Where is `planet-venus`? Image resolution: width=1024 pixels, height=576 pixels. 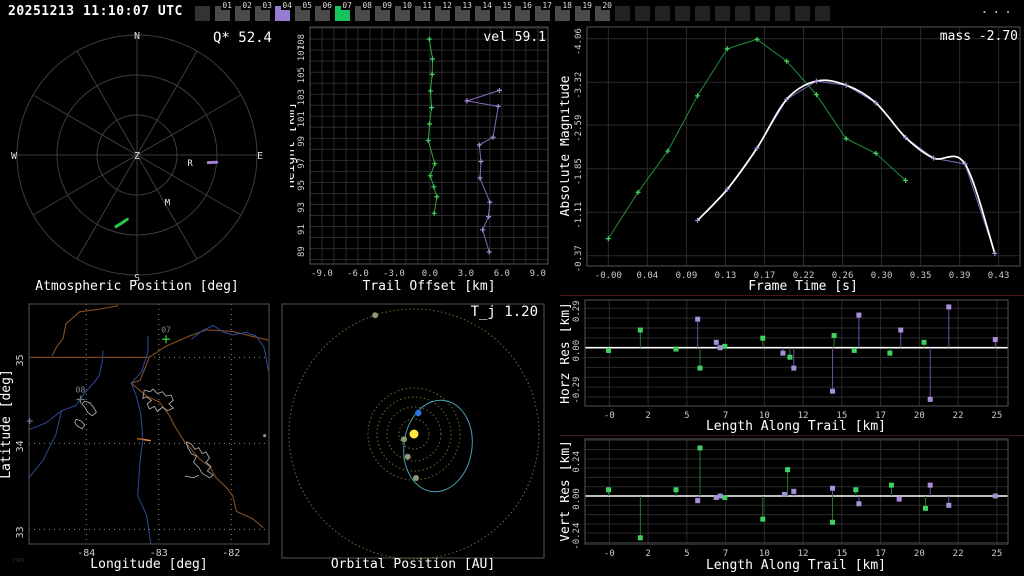 planet-venus is located at coordinates (407, 456).